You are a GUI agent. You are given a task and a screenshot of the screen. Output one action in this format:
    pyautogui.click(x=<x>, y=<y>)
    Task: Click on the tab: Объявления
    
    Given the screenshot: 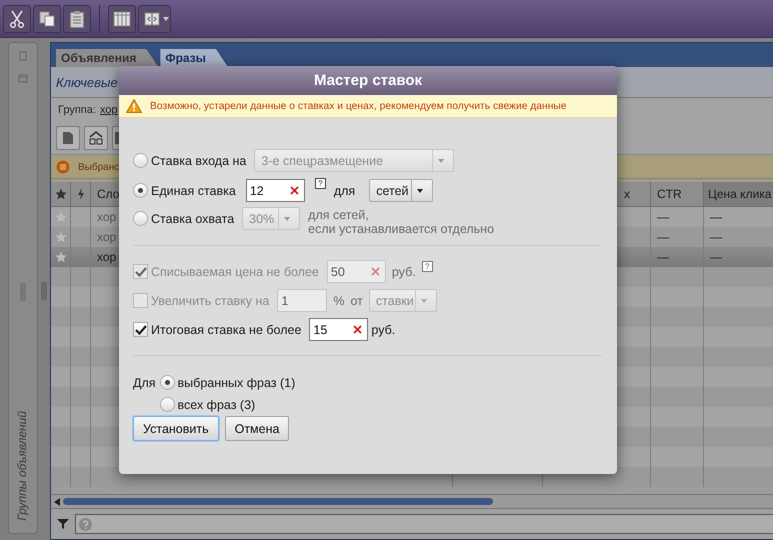 What is the action you would take?
    pyautogui.click(x=107, y=58)
    